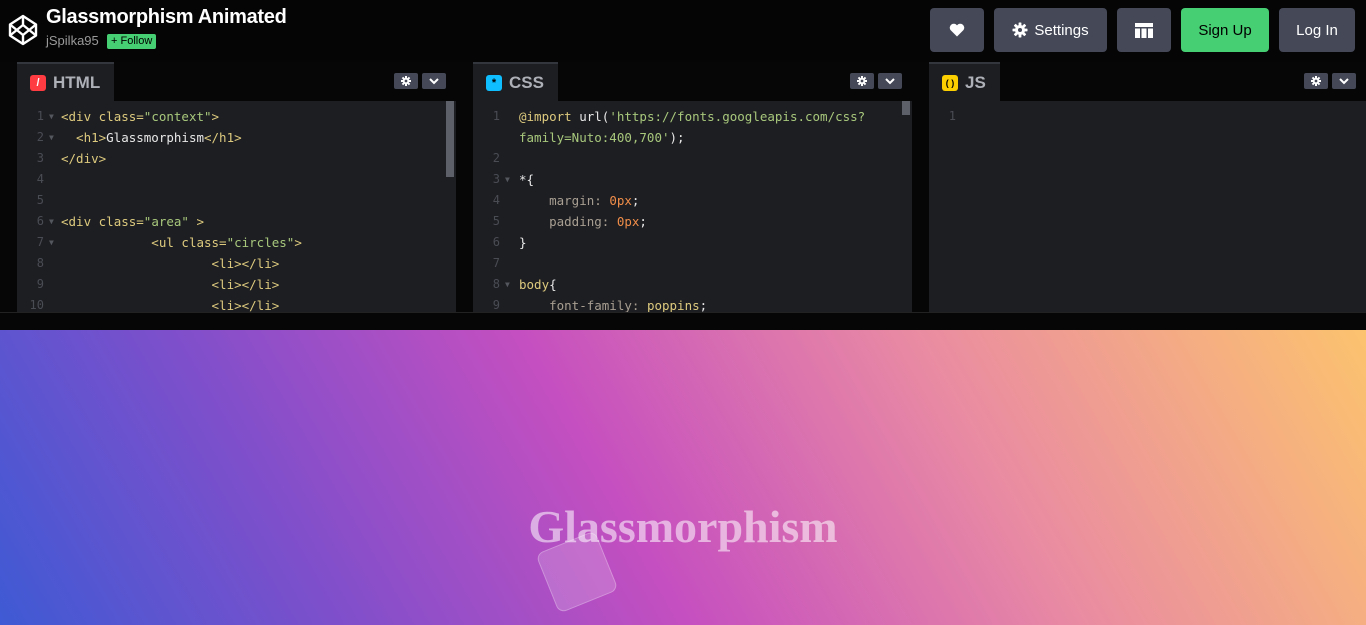 This screenshot has height=625, width=1366. What do you see at coordinates (692, 242) in the screenshot?
I see `code-line: 6}` at bounding box center [692, 242].